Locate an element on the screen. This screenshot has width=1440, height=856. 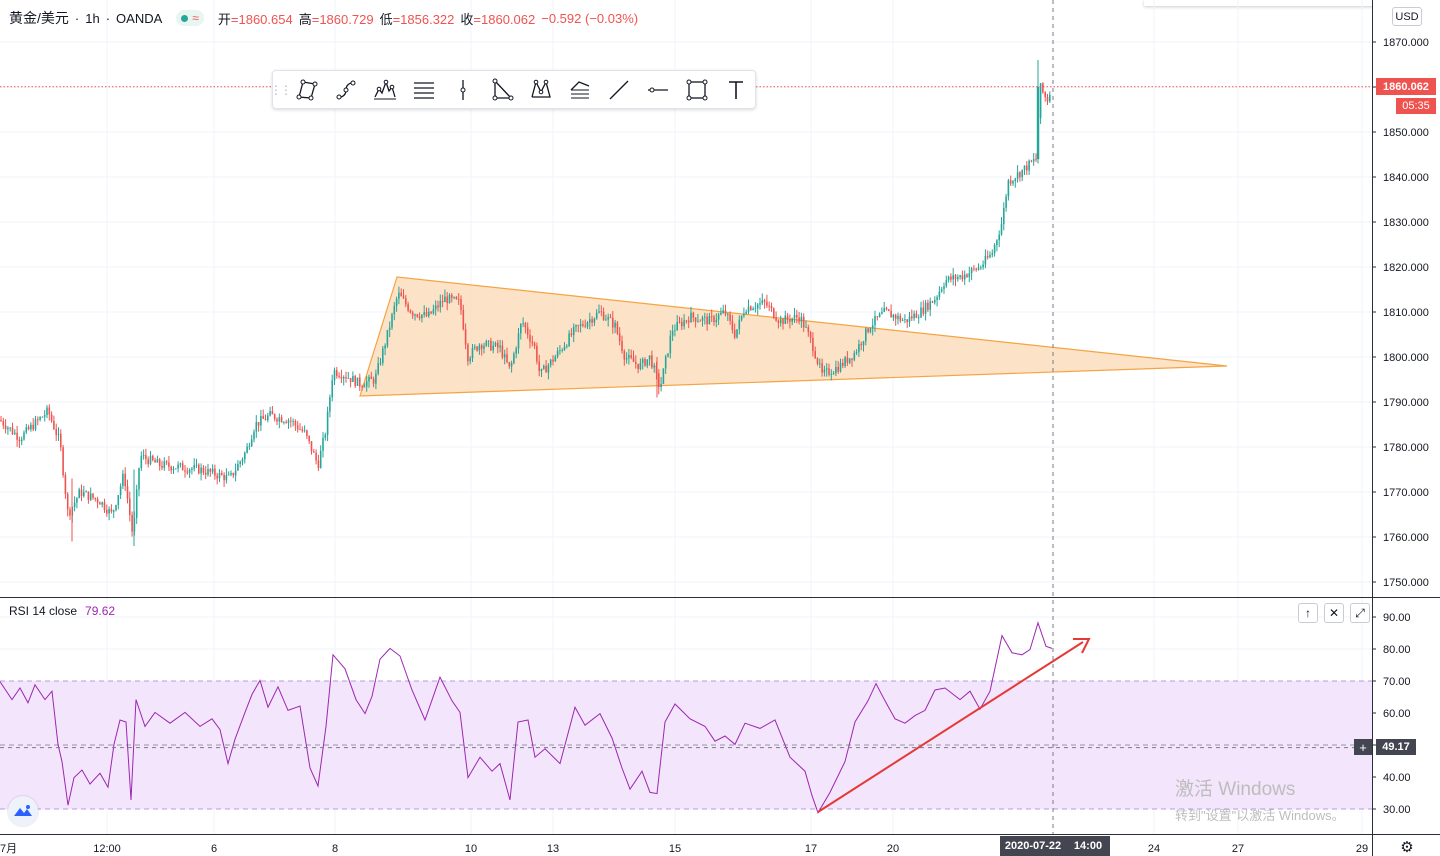
price-tick-label: 1780.000 is located at coordinates (1406, 448).